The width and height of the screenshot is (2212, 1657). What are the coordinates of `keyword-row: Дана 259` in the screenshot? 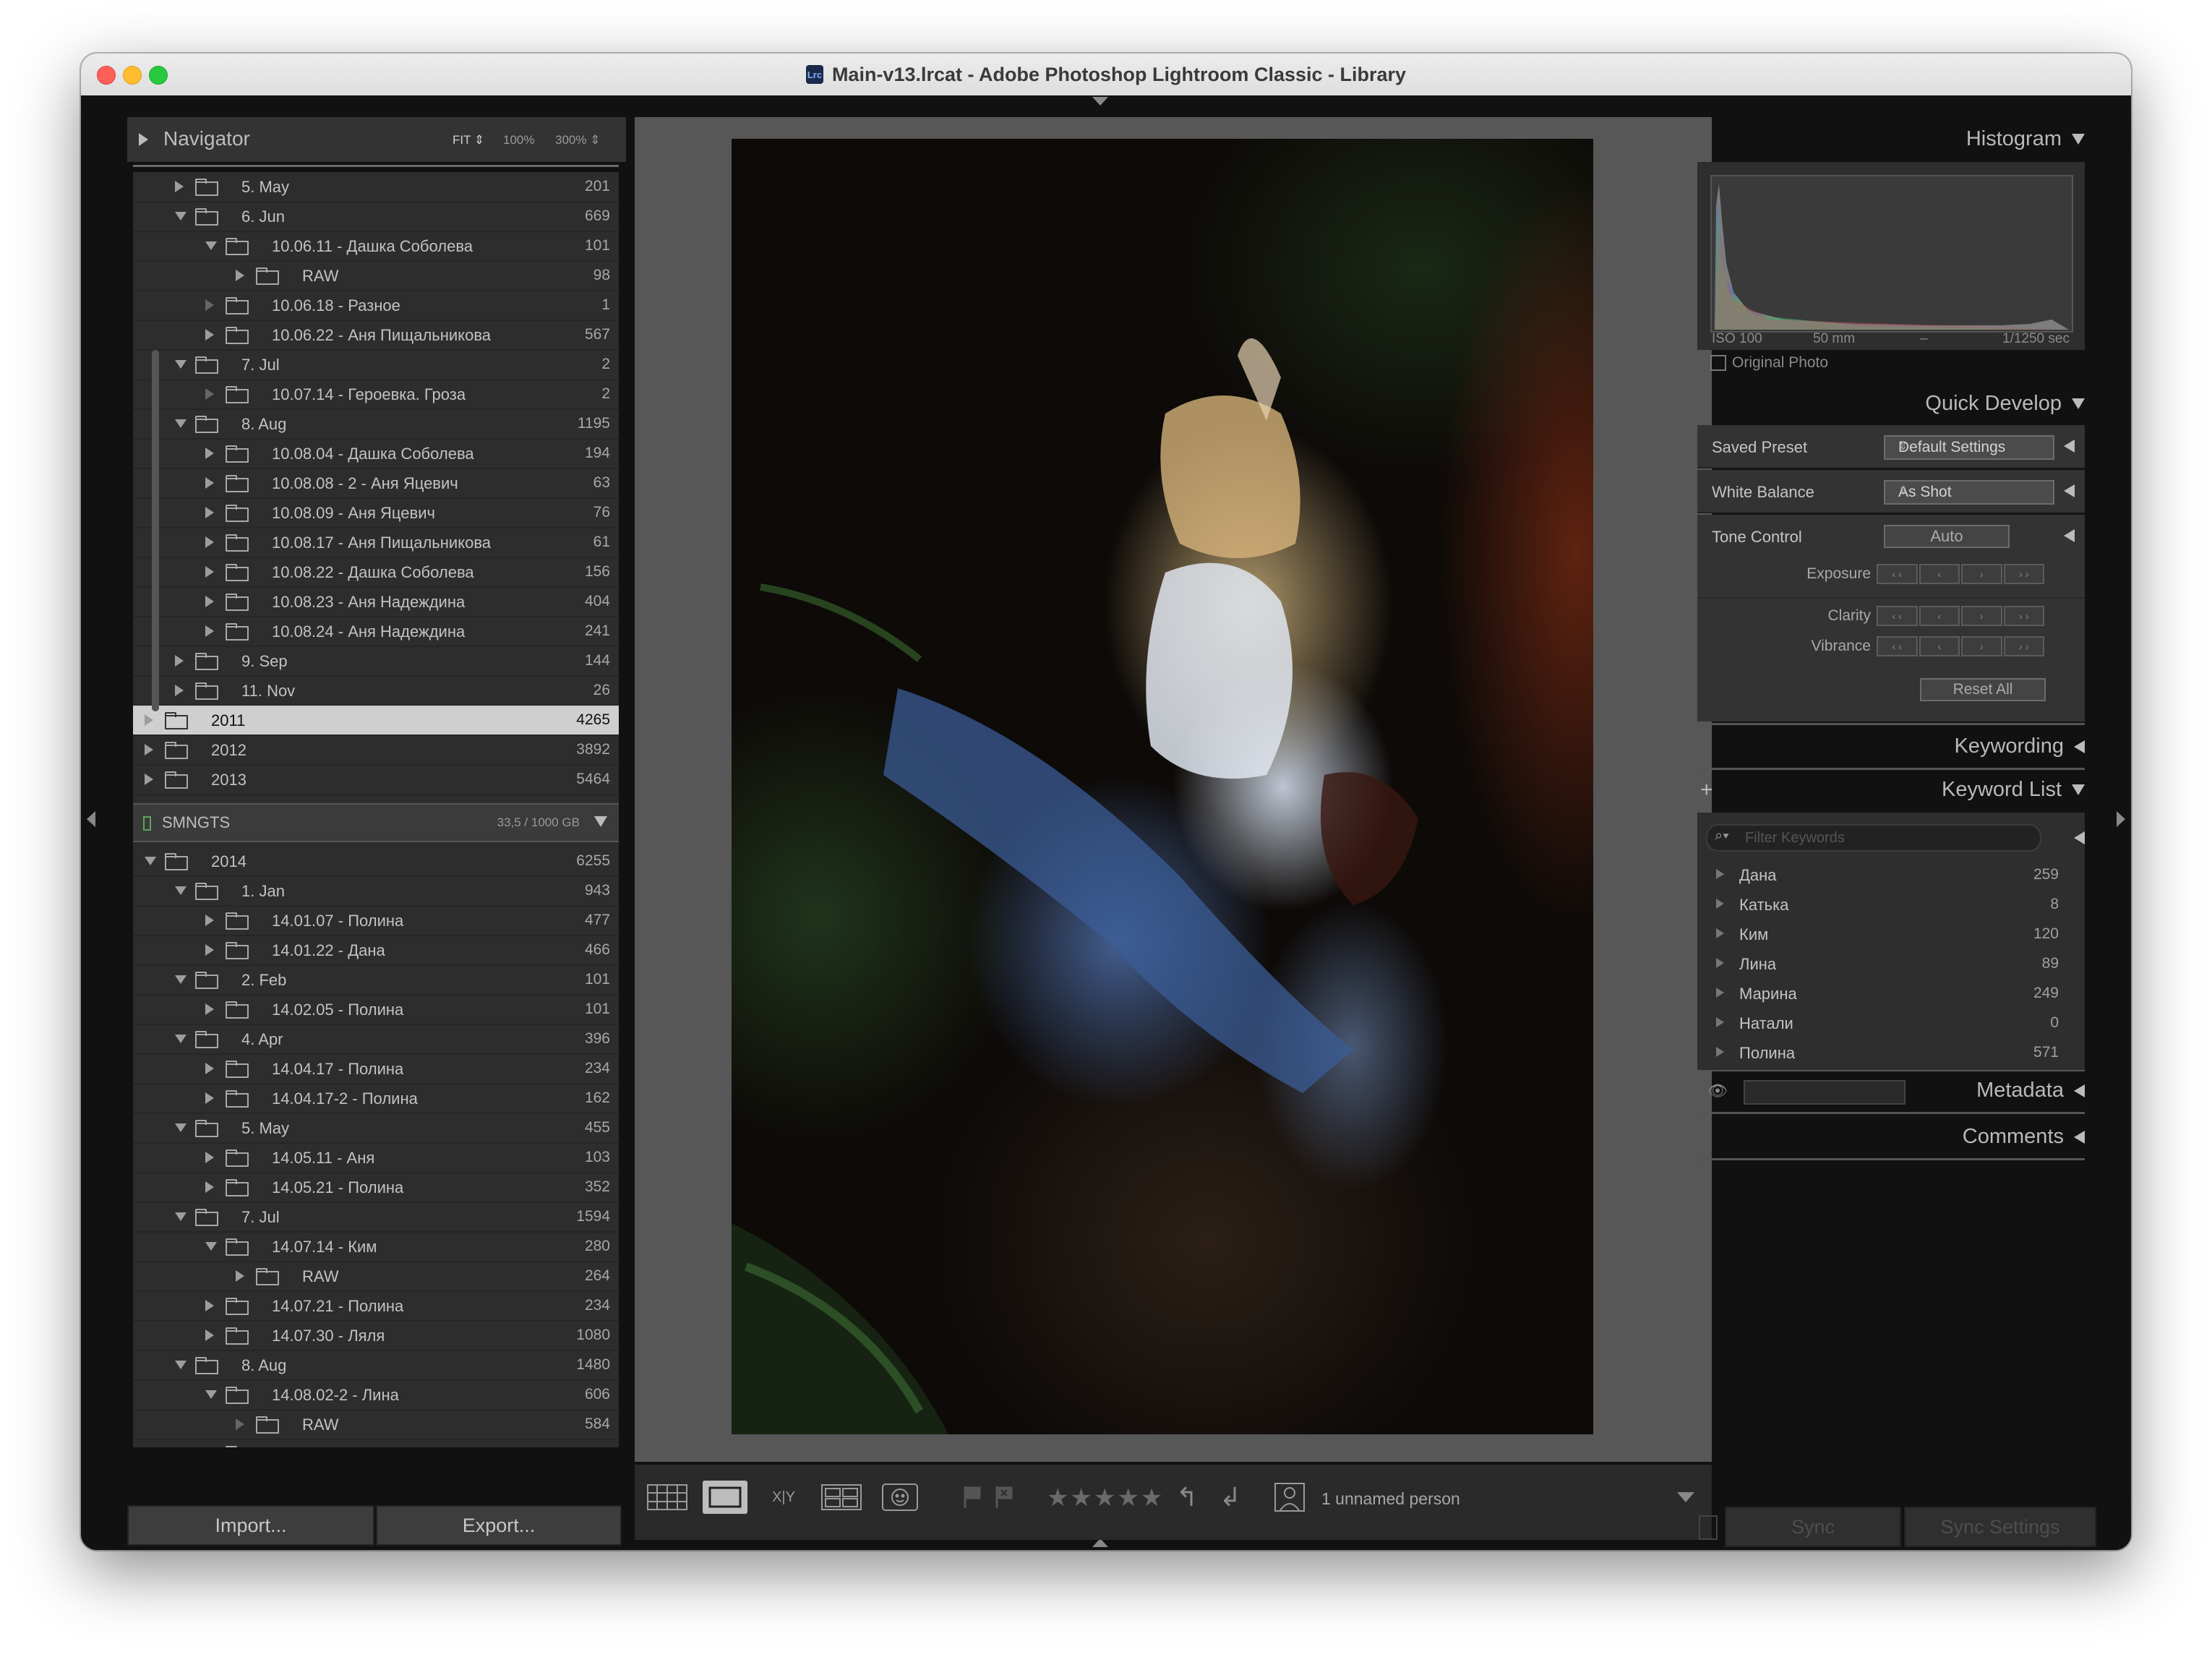 It's located at (1891, 874).